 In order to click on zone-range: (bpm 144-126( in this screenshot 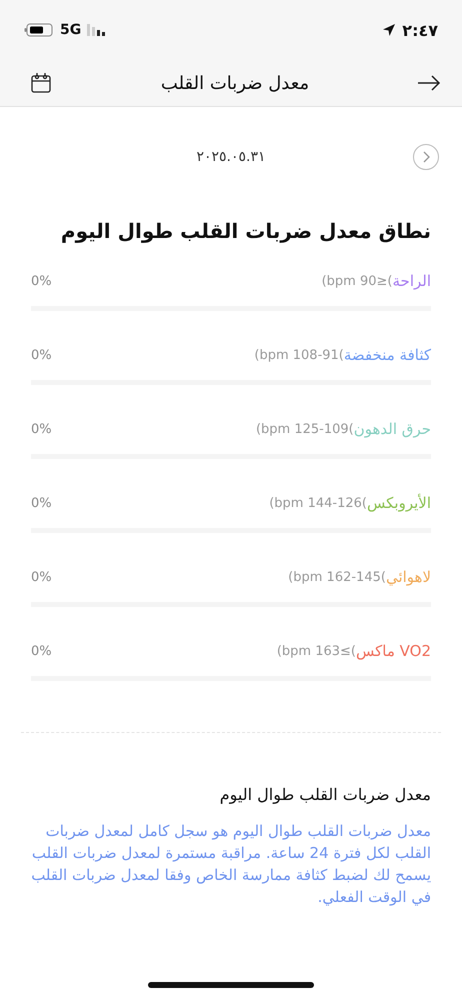, I will do `click(318, 503)`.